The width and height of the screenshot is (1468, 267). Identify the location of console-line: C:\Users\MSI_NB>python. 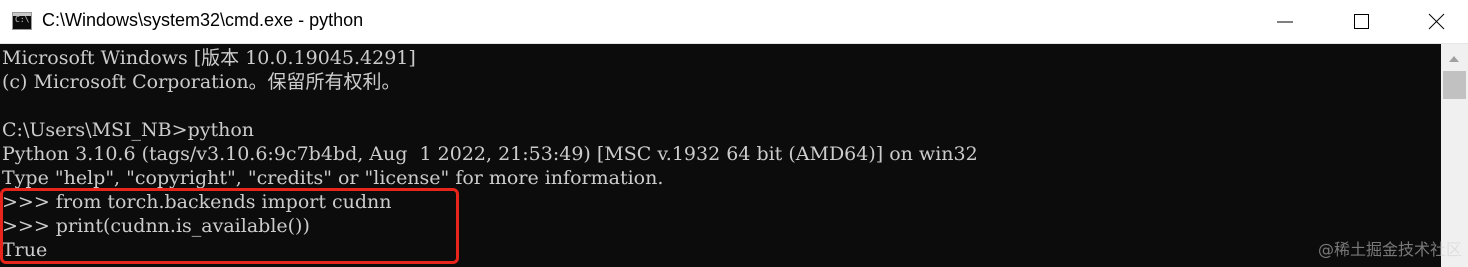
(128, 130).